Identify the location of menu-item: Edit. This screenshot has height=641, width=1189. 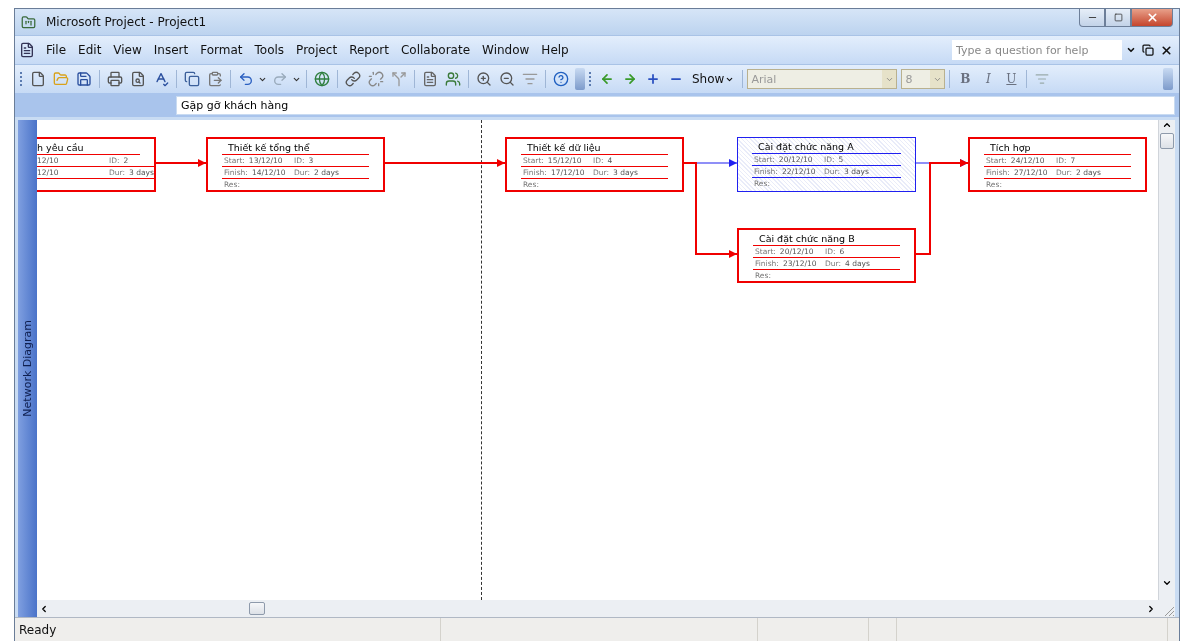
(90, 50).